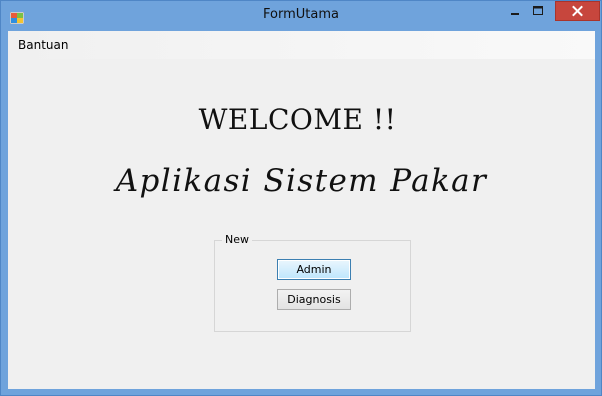 This screenshot has width=602, height=396. I want to click on diagnosis-button: Diagnosis, so click(314, 299).